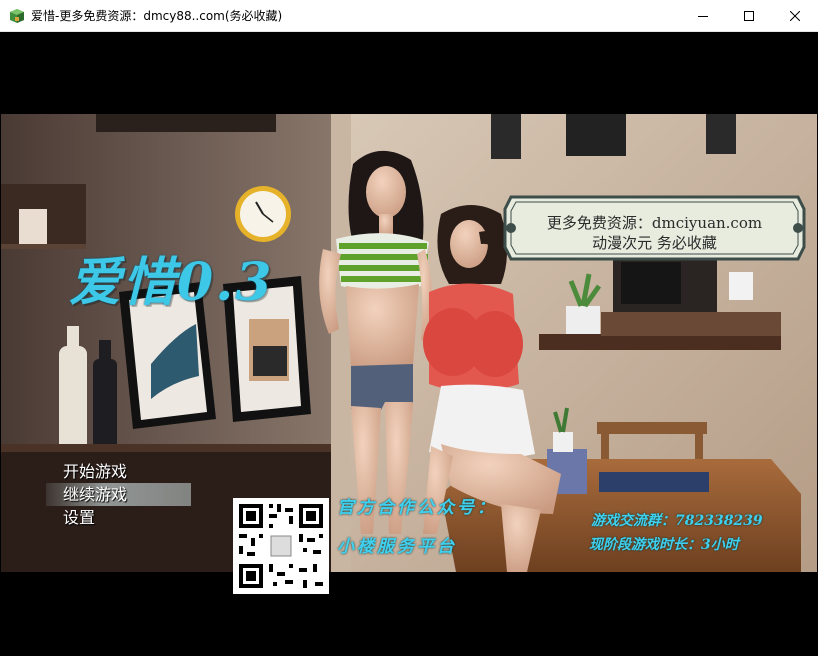 The image size is (818, 656). I want to click on main-menu: 开始游戏 继续游戏 设置, so click(118, 494).